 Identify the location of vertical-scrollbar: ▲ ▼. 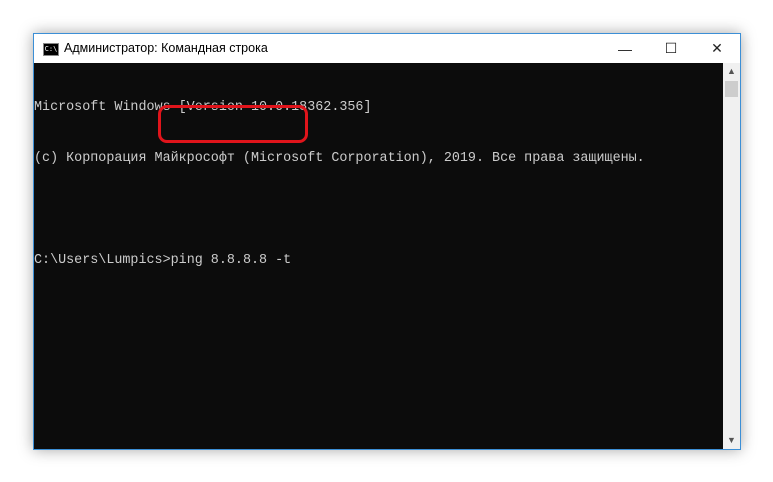
(731, 256).